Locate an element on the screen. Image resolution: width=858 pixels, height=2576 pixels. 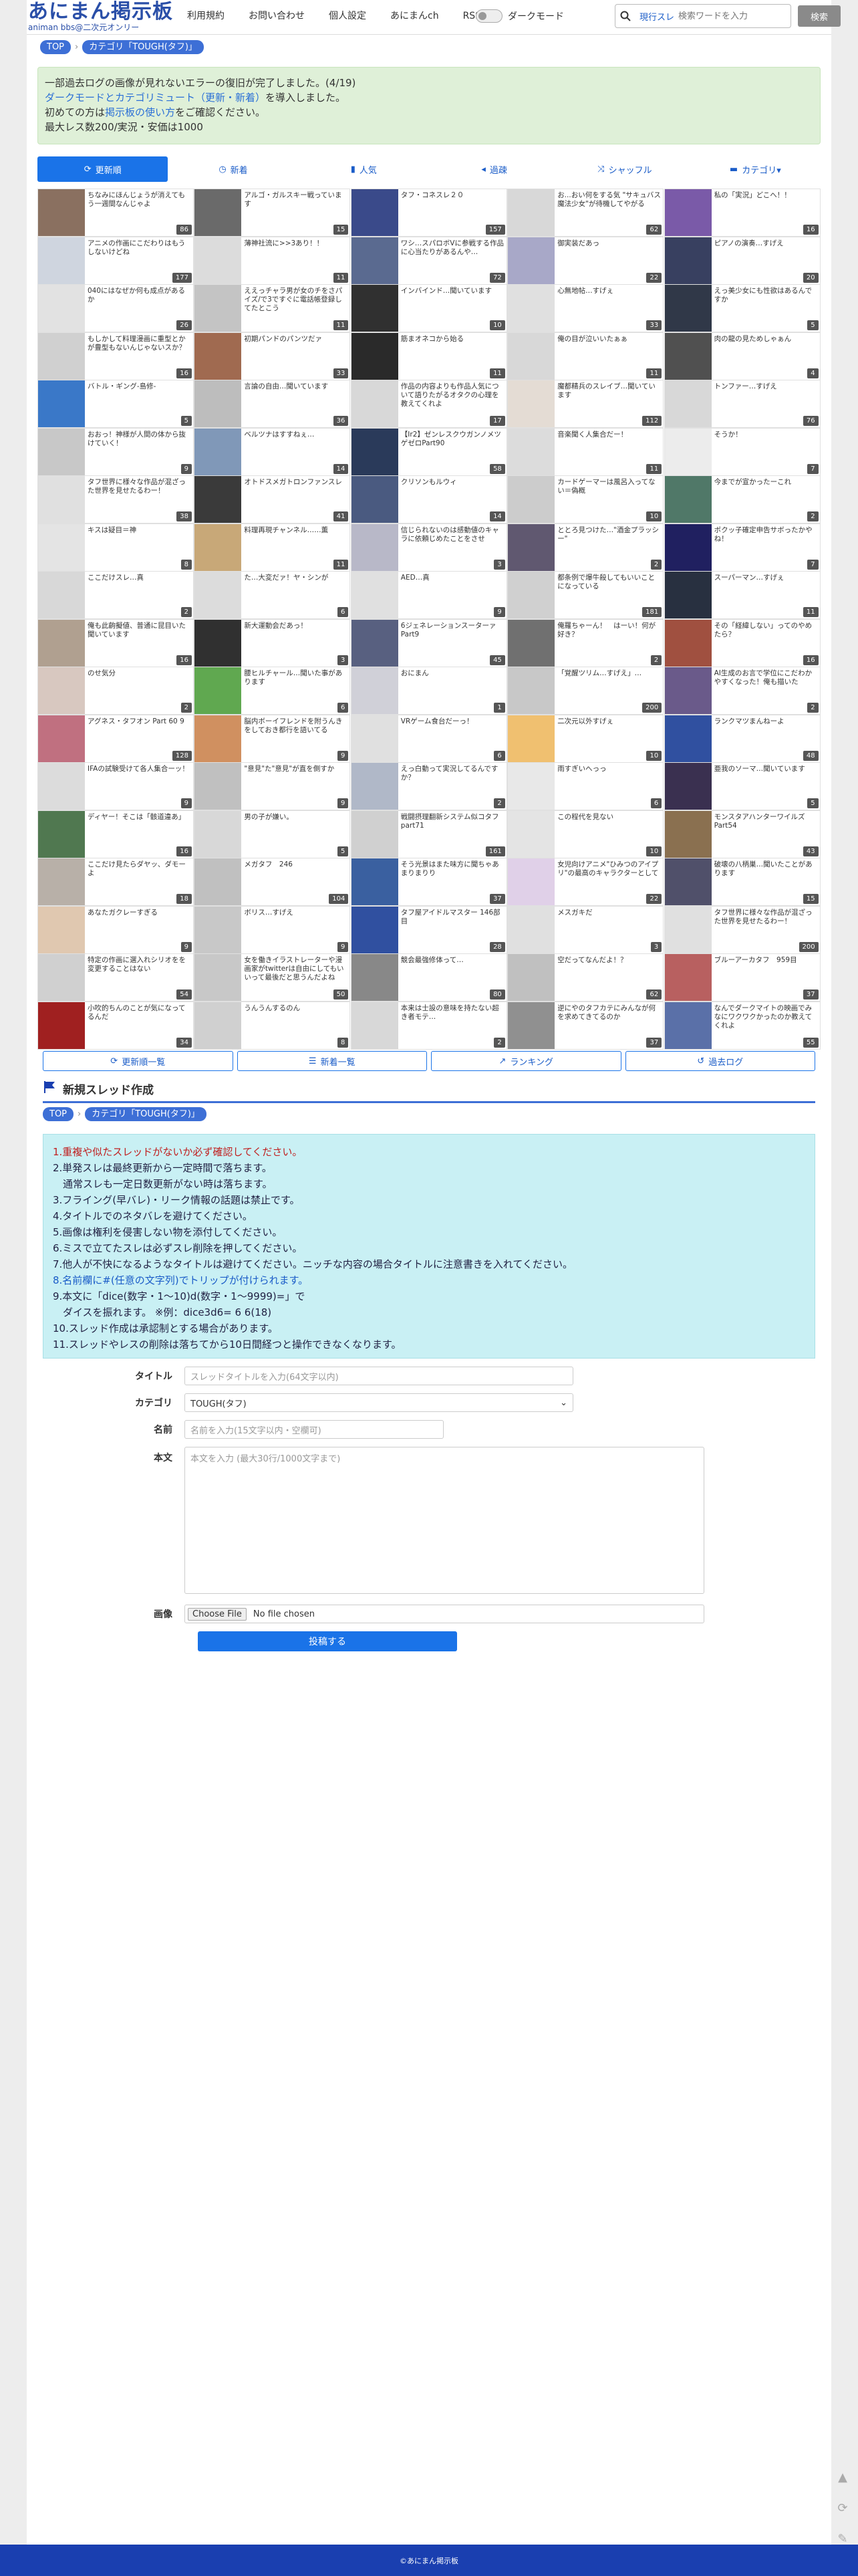
thread-card: 私の「実況」どこへ！！ 16 is located at coordinates (742, 213).